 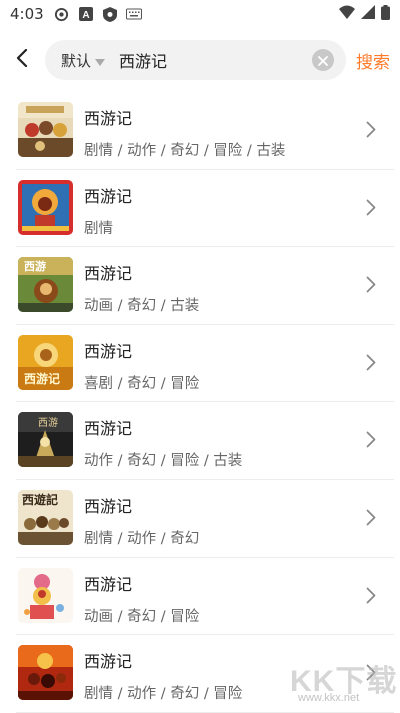 What do you see at coordinates (62, 14) in the screenshot?
I see `settings-gear-icon` at bounding box center [62, 14].